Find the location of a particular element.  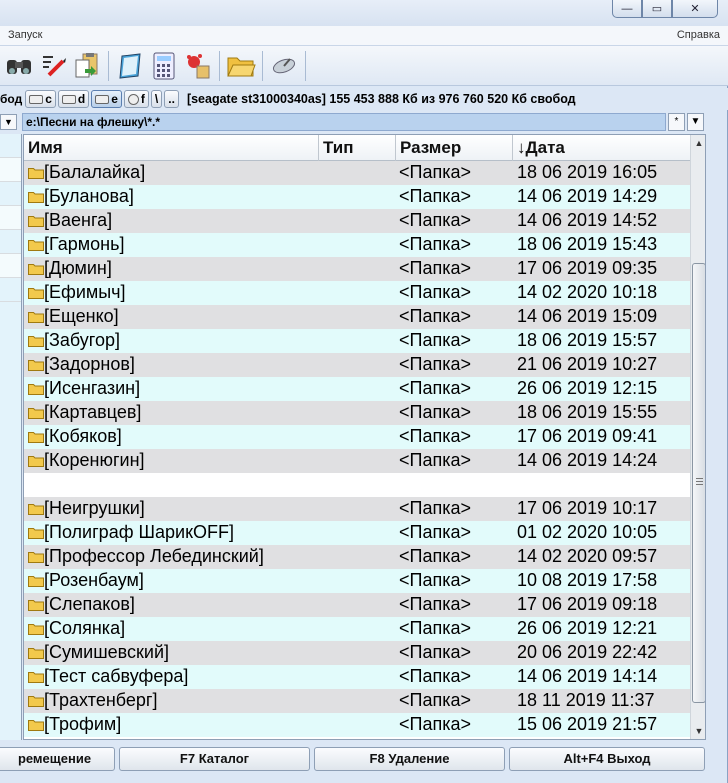

menu-help: Справка is located at coordinates (698, 35).